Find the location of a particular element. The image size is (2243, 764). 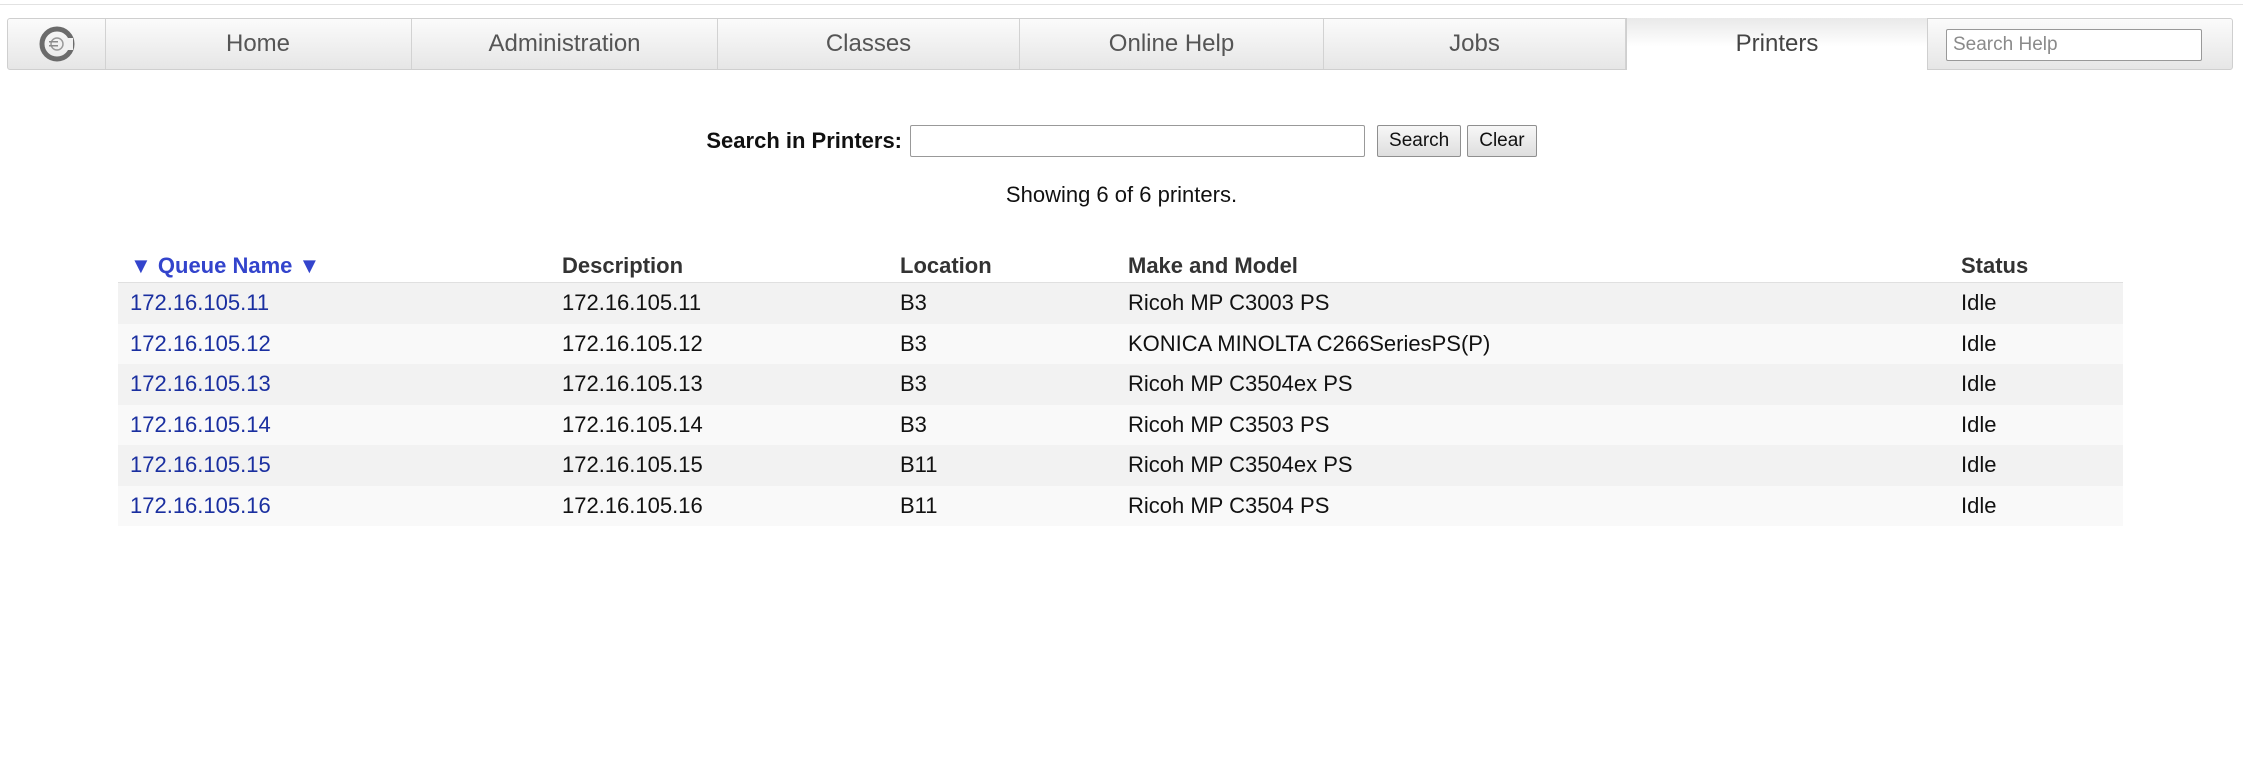

column-header-make-and-model: Make and Model is located at coordinates (1532, 266).